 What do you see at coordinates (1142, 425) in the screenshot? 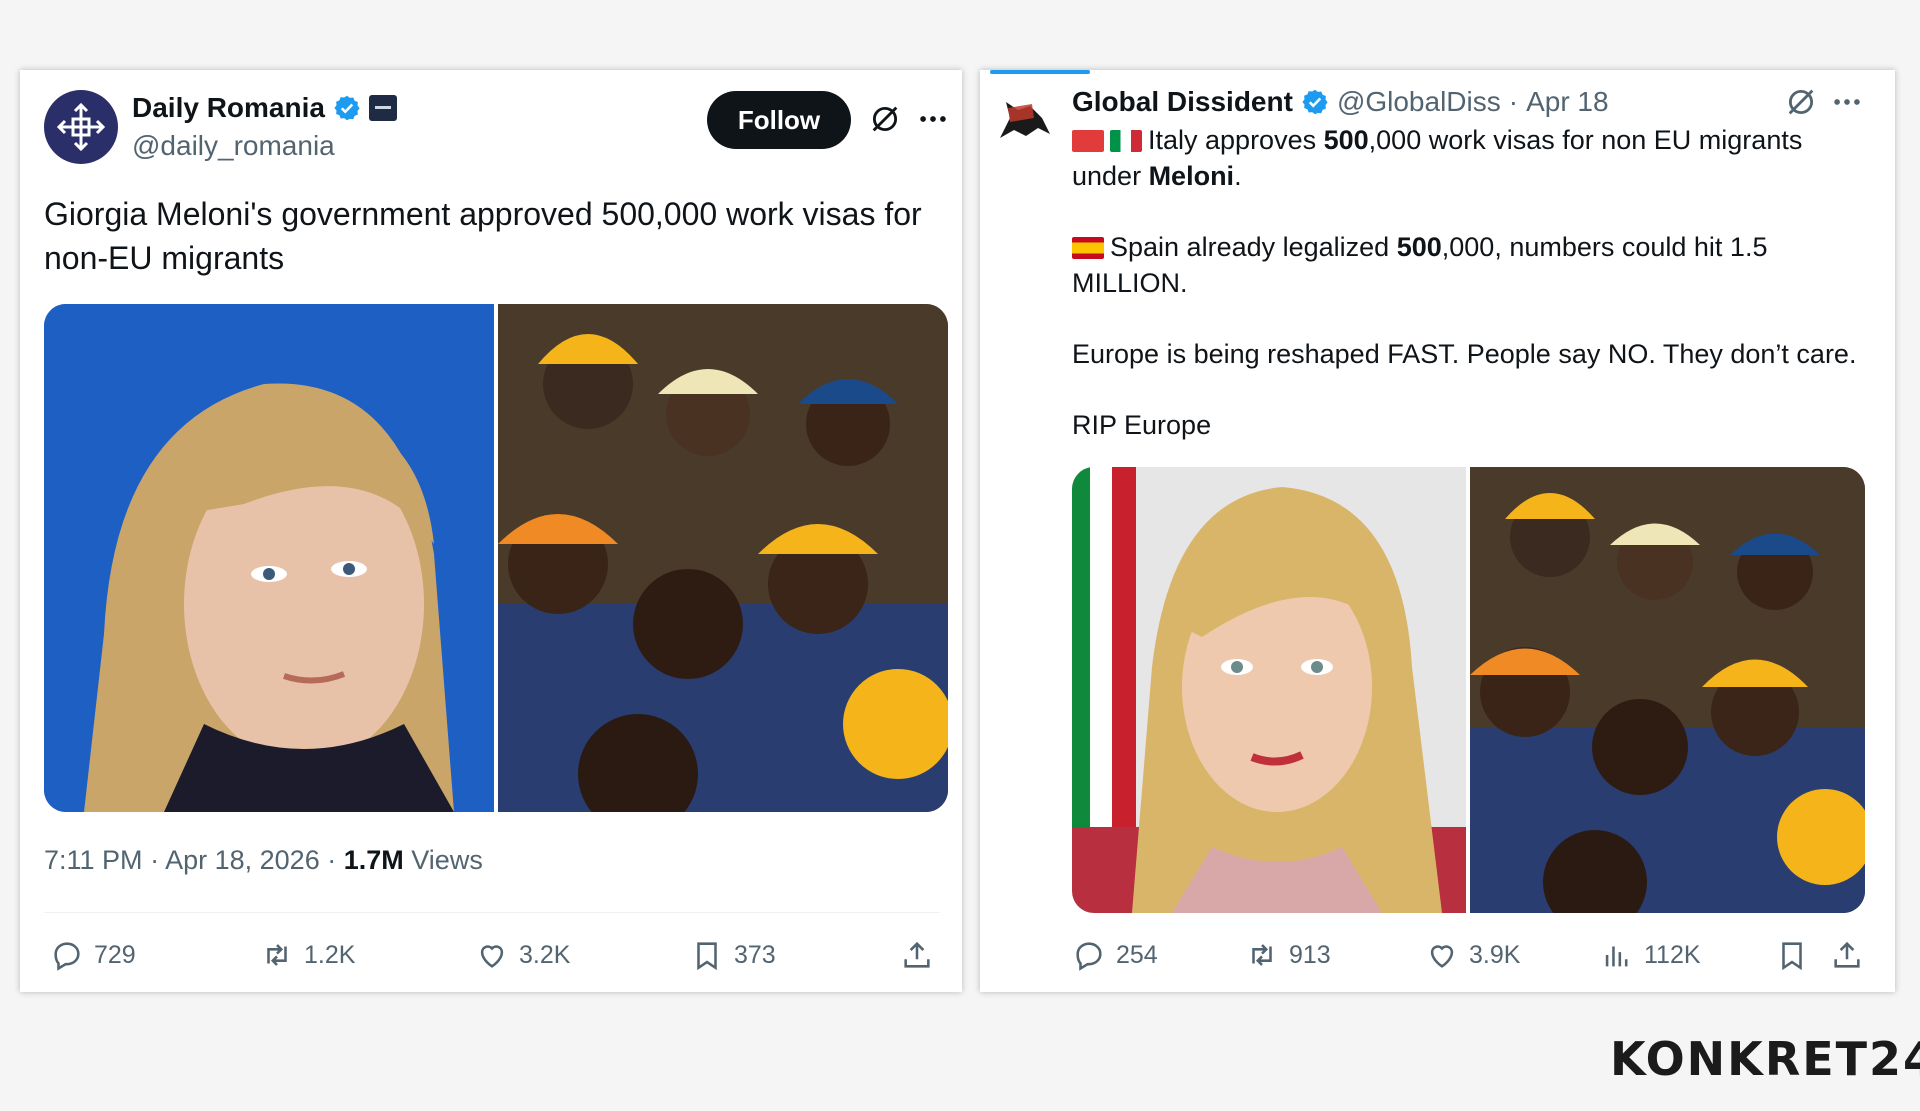
I see `paragraph-rip: RIP Europe` at bounding box center [1142, 425].